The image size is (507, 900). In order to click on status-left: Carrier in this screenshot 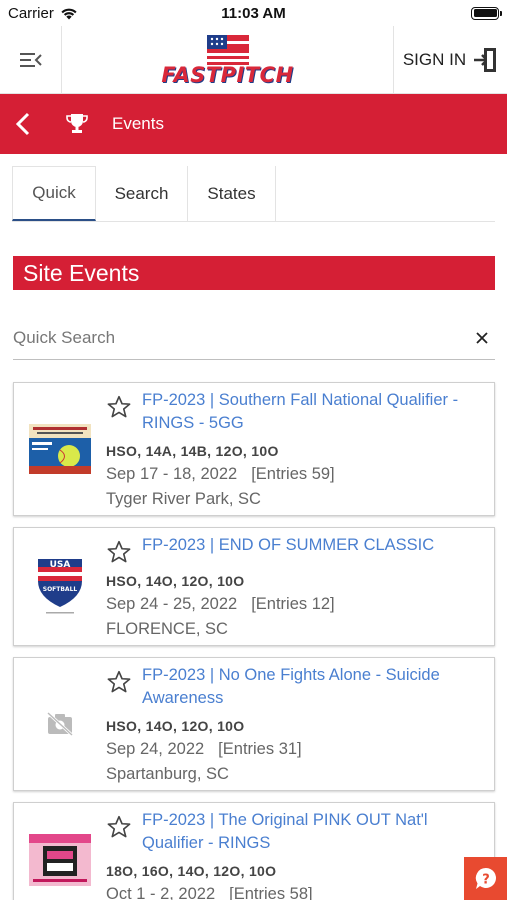, I will do `click(43, 13)`.